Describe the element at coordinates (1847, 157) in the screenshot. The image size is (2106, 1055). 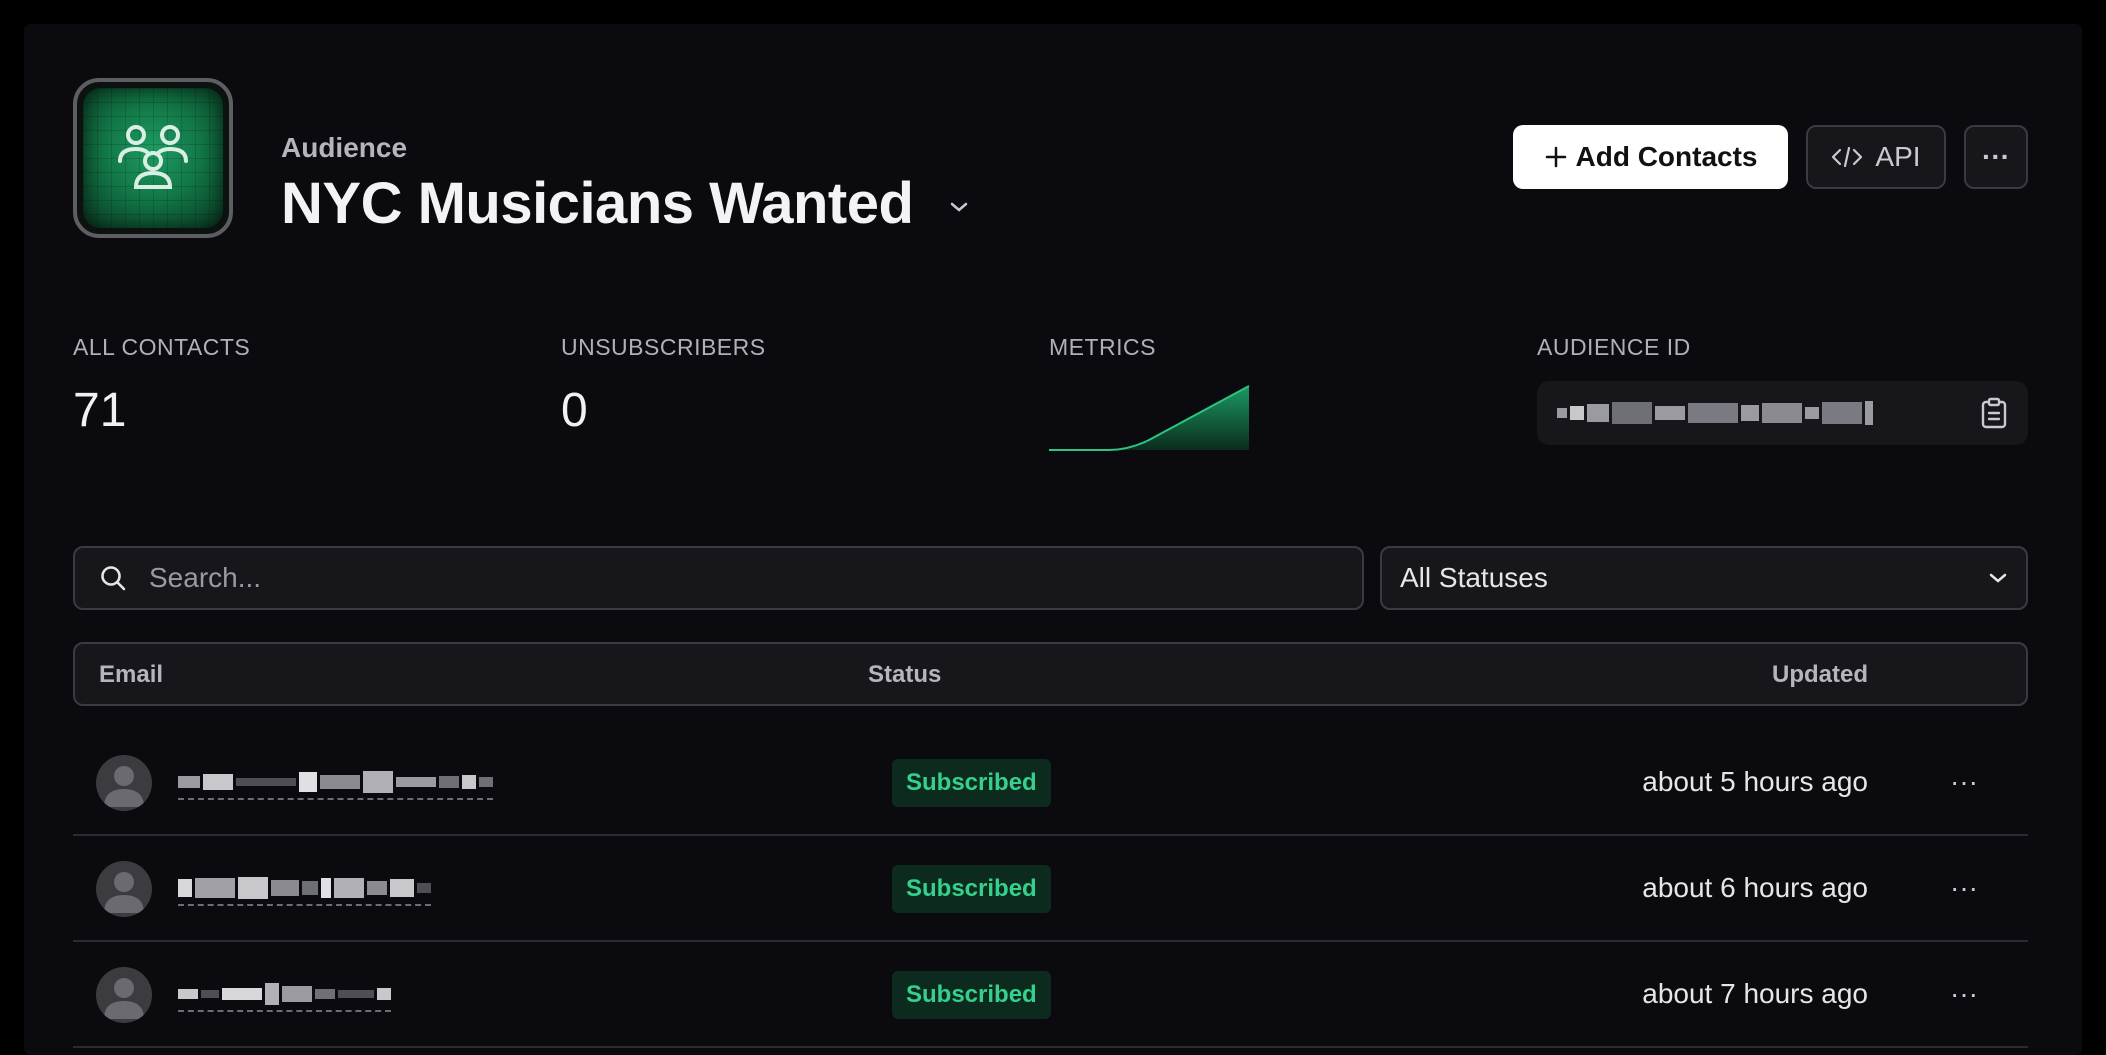
I see `code-icon` at that location.